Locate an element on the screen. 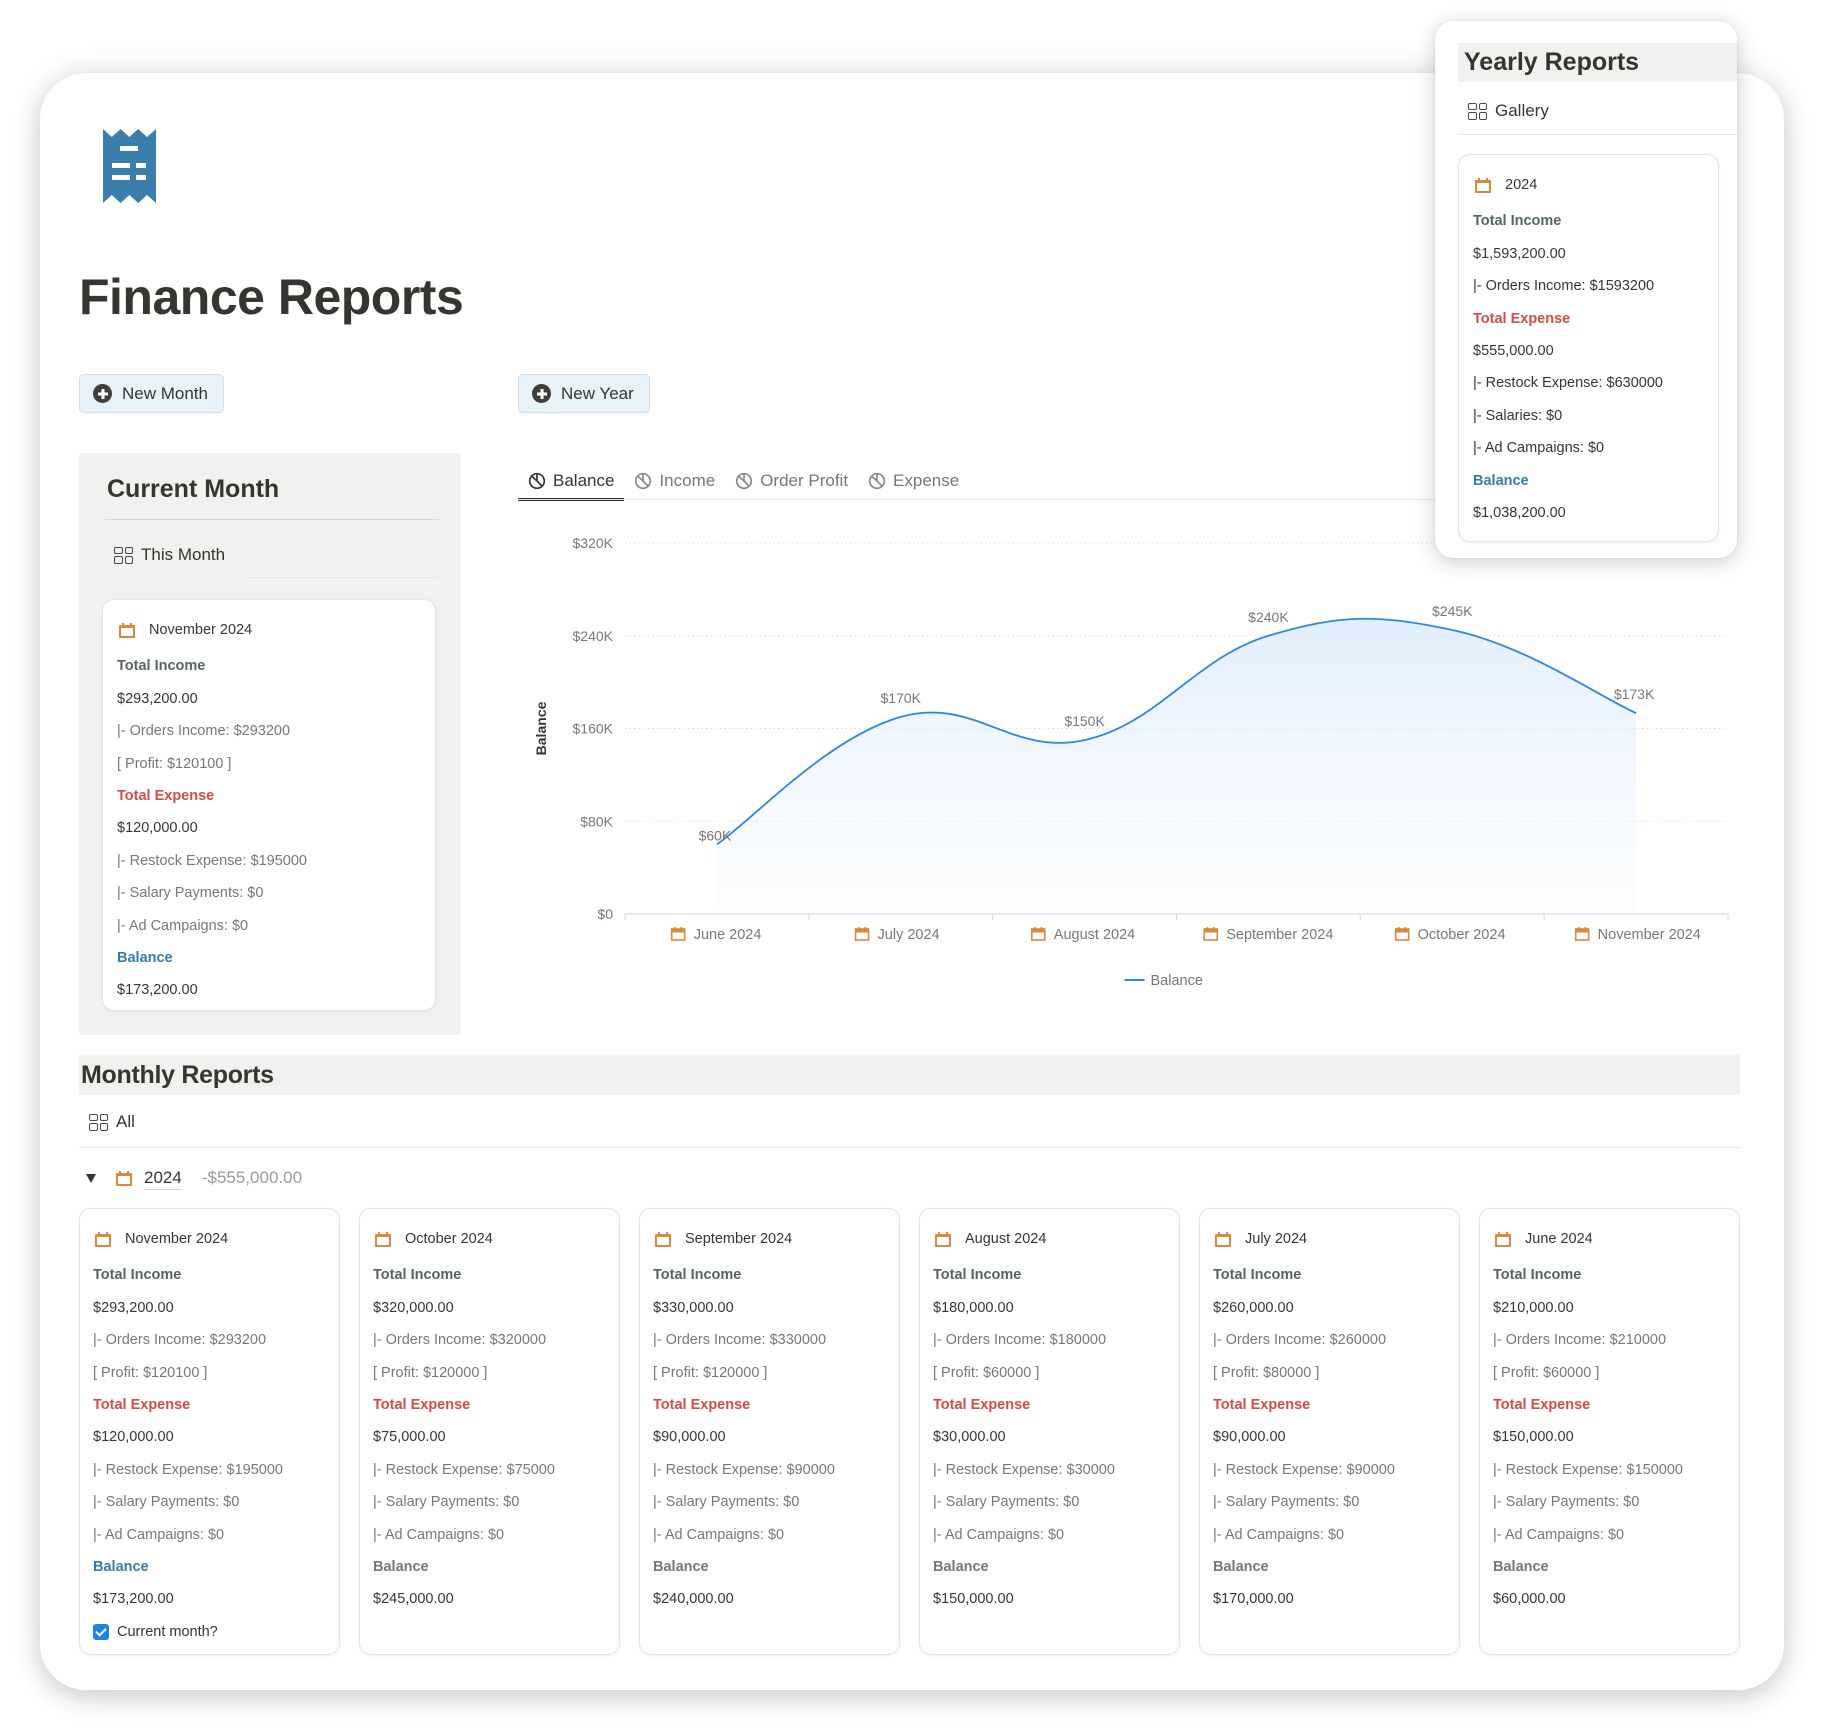 The height and width of the screenshot is (1735, 1824). total-income-value: $210,000.00 is located at coordinates (1533, 1307).